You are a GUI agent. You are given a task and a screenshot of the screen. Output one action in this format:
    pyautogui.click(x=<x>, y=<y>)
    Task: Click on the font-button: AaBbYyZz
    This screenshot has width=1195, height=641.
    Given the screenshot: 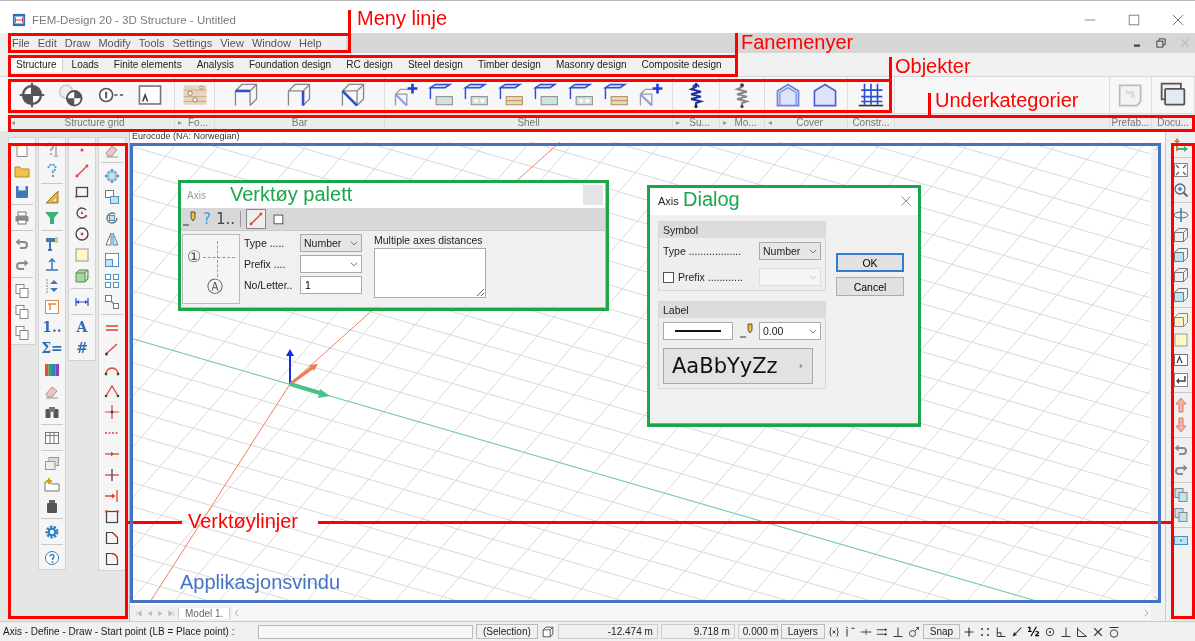 What is the action you would take?
    pyautogui.click(x=738, y=366)
    